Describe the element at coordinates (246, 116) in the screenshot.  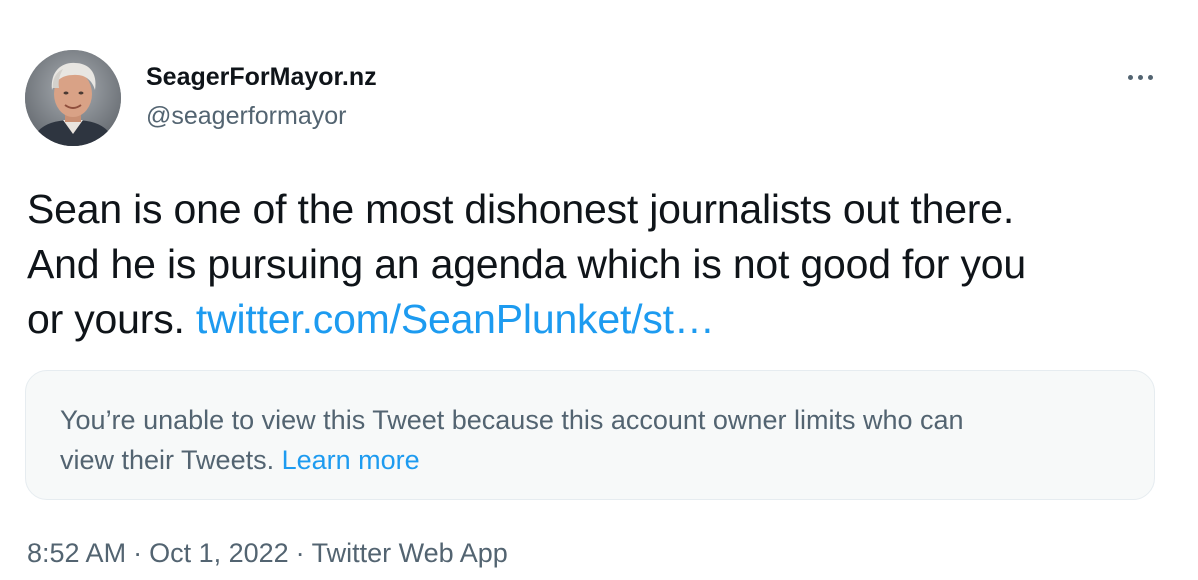
I see `author-handle: @seagerformayor` at that location.